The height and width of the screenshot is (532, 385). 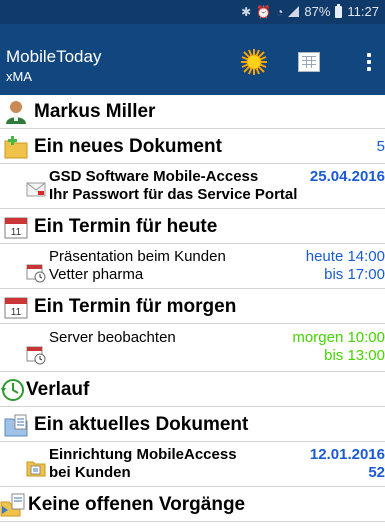 I want to click on section-open-tasks: Keine offenen Vorgänge, so click(x=192, y=505).